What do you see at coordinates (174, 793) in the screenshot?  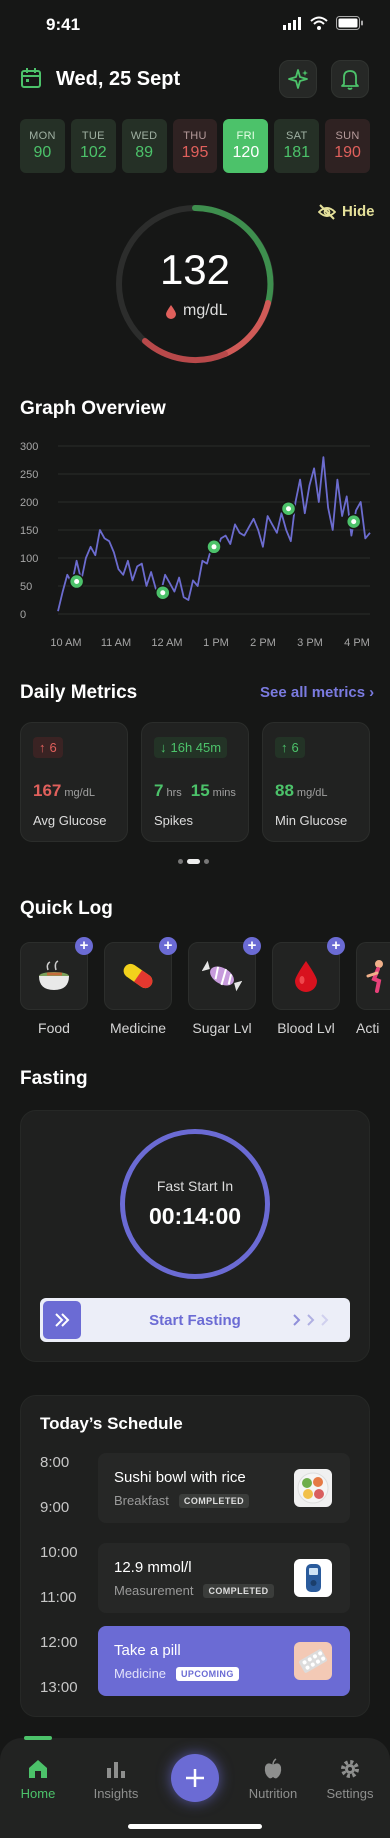 I see `metric-unit-hours: hrs` at bounding box center [174, 793].